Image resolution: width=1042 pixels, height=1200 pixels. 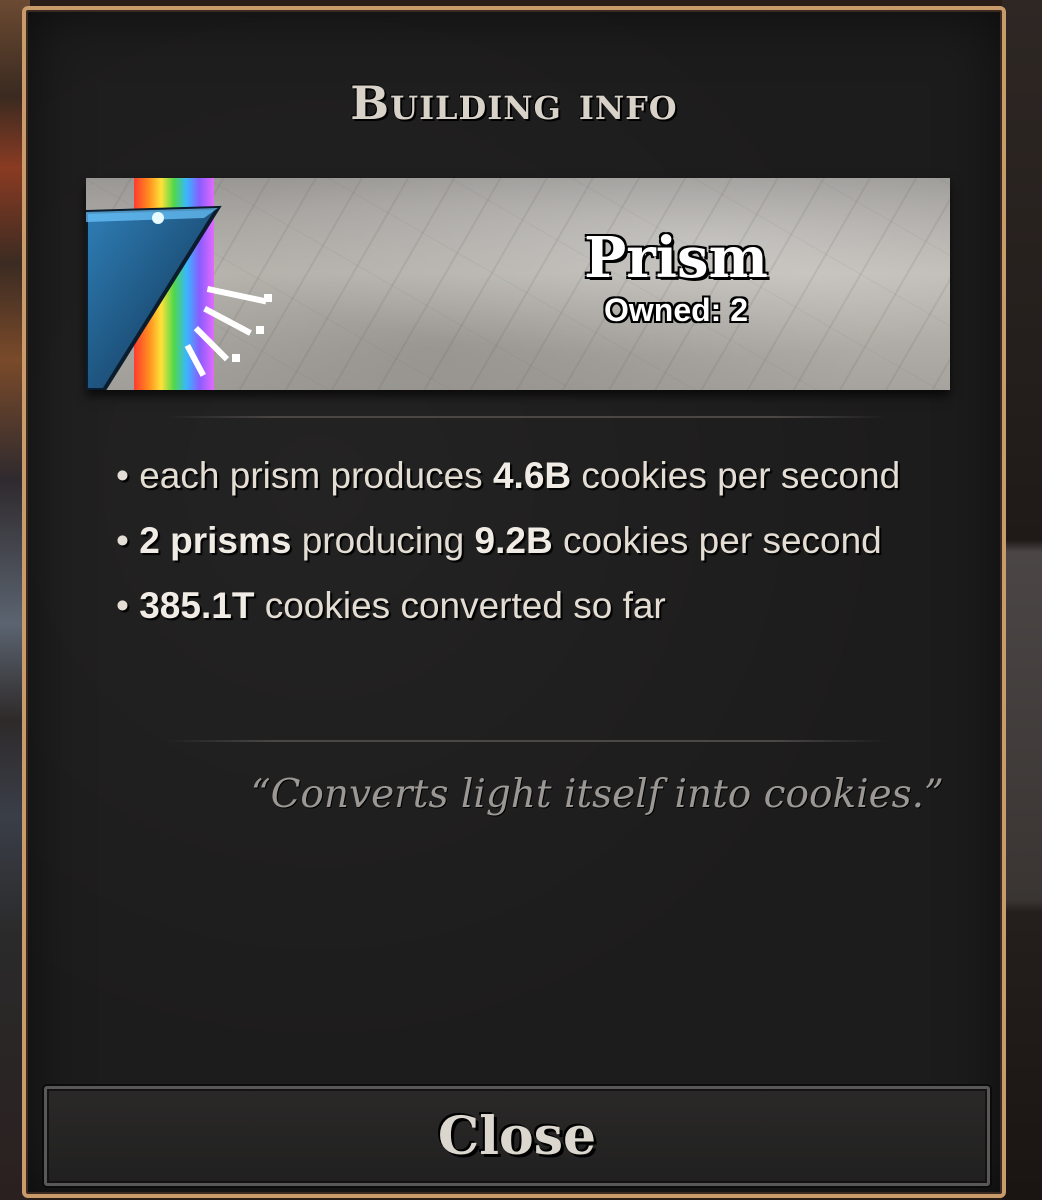 I want to click on game-background-right, so click(x=1022, y=600).